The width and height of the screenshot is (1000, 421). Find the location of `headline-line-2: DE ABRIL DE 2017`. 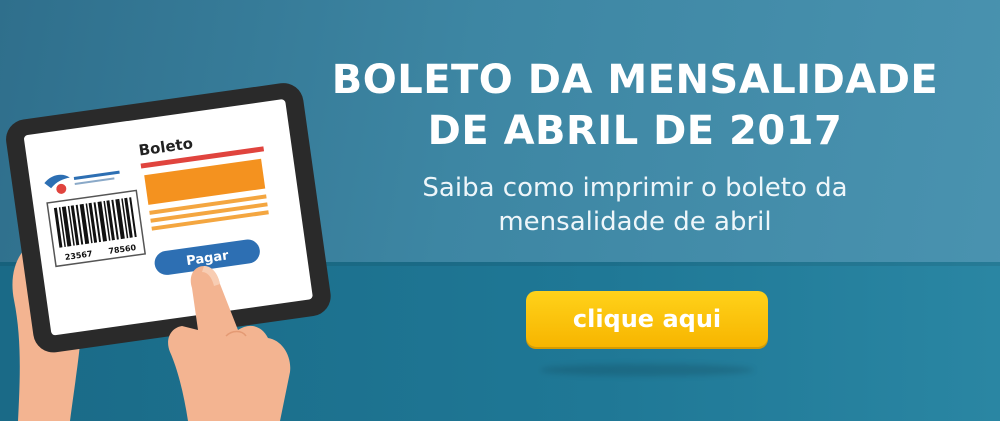

headline-line-2: DE ABRIL DE 2017 is located at coordinates (635, 131).